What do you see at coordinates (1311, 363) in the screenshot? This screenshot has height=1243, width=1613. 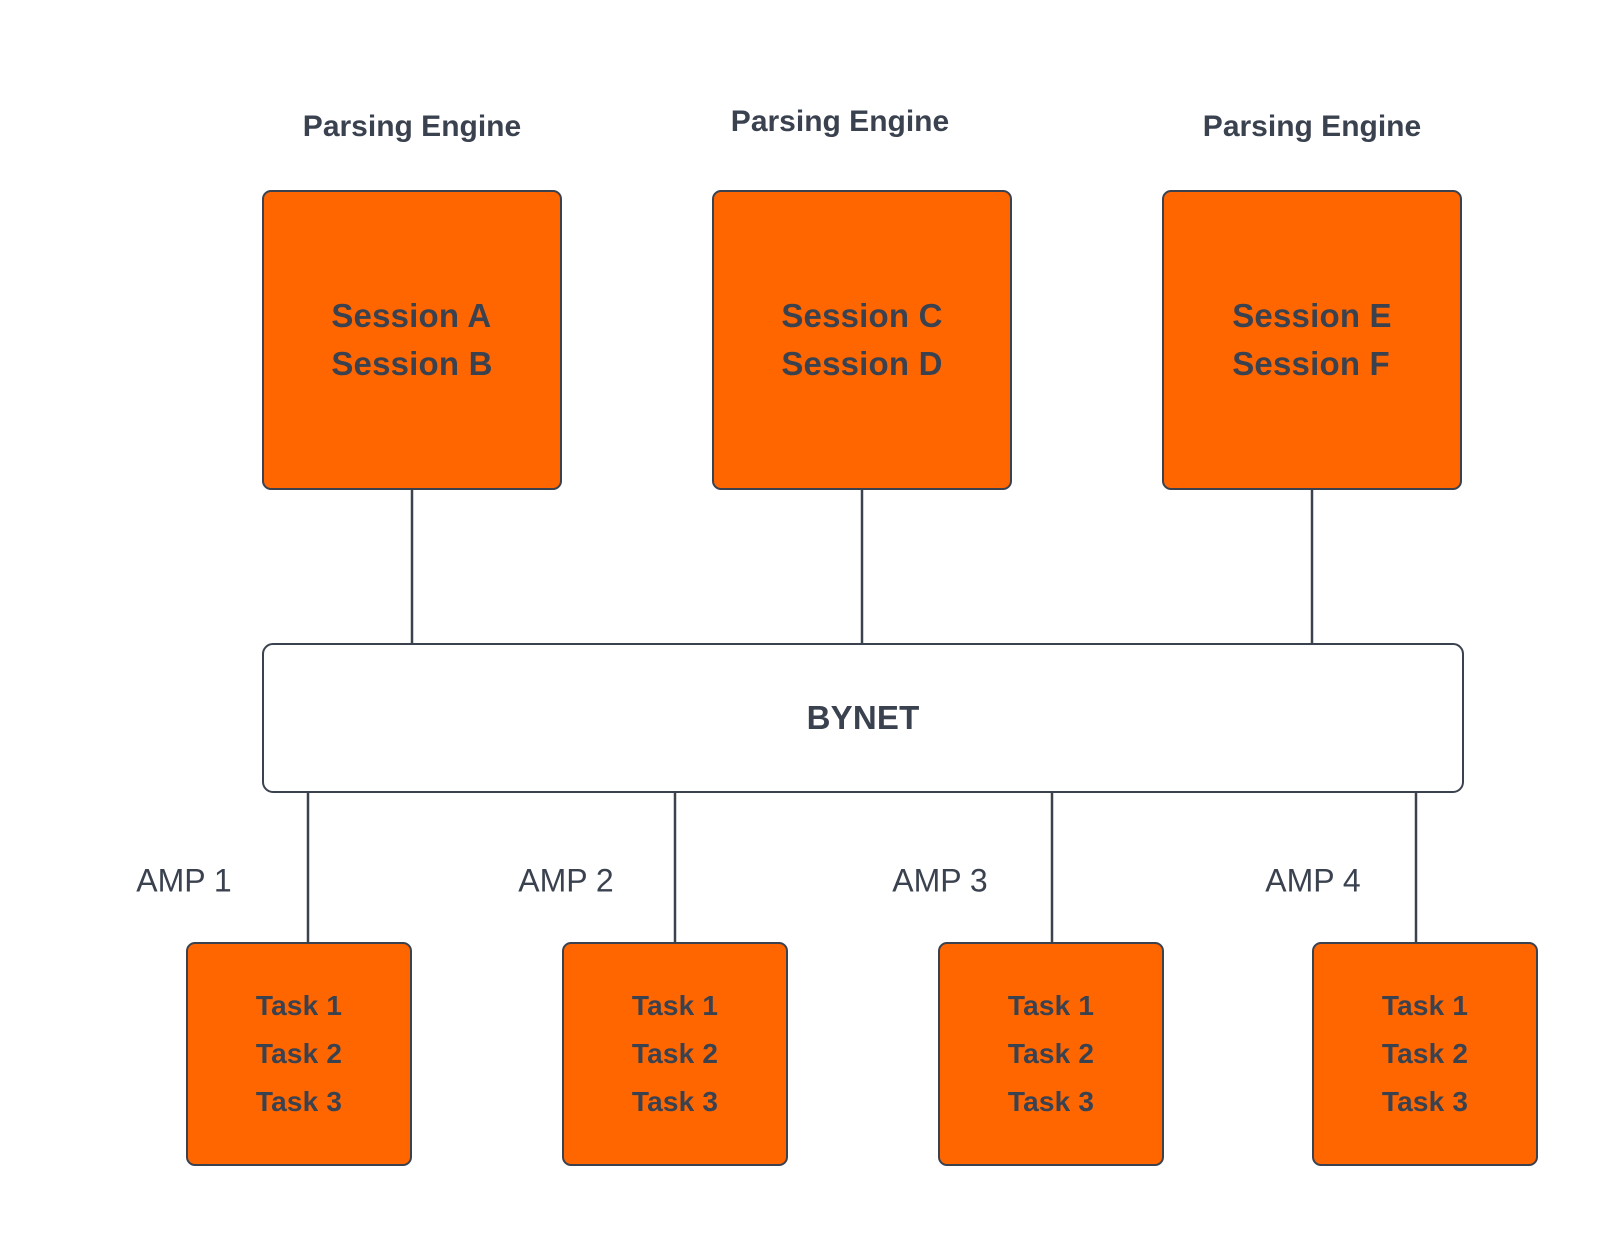 I see `session-item: Session F` at bounding box center [1311, 363].